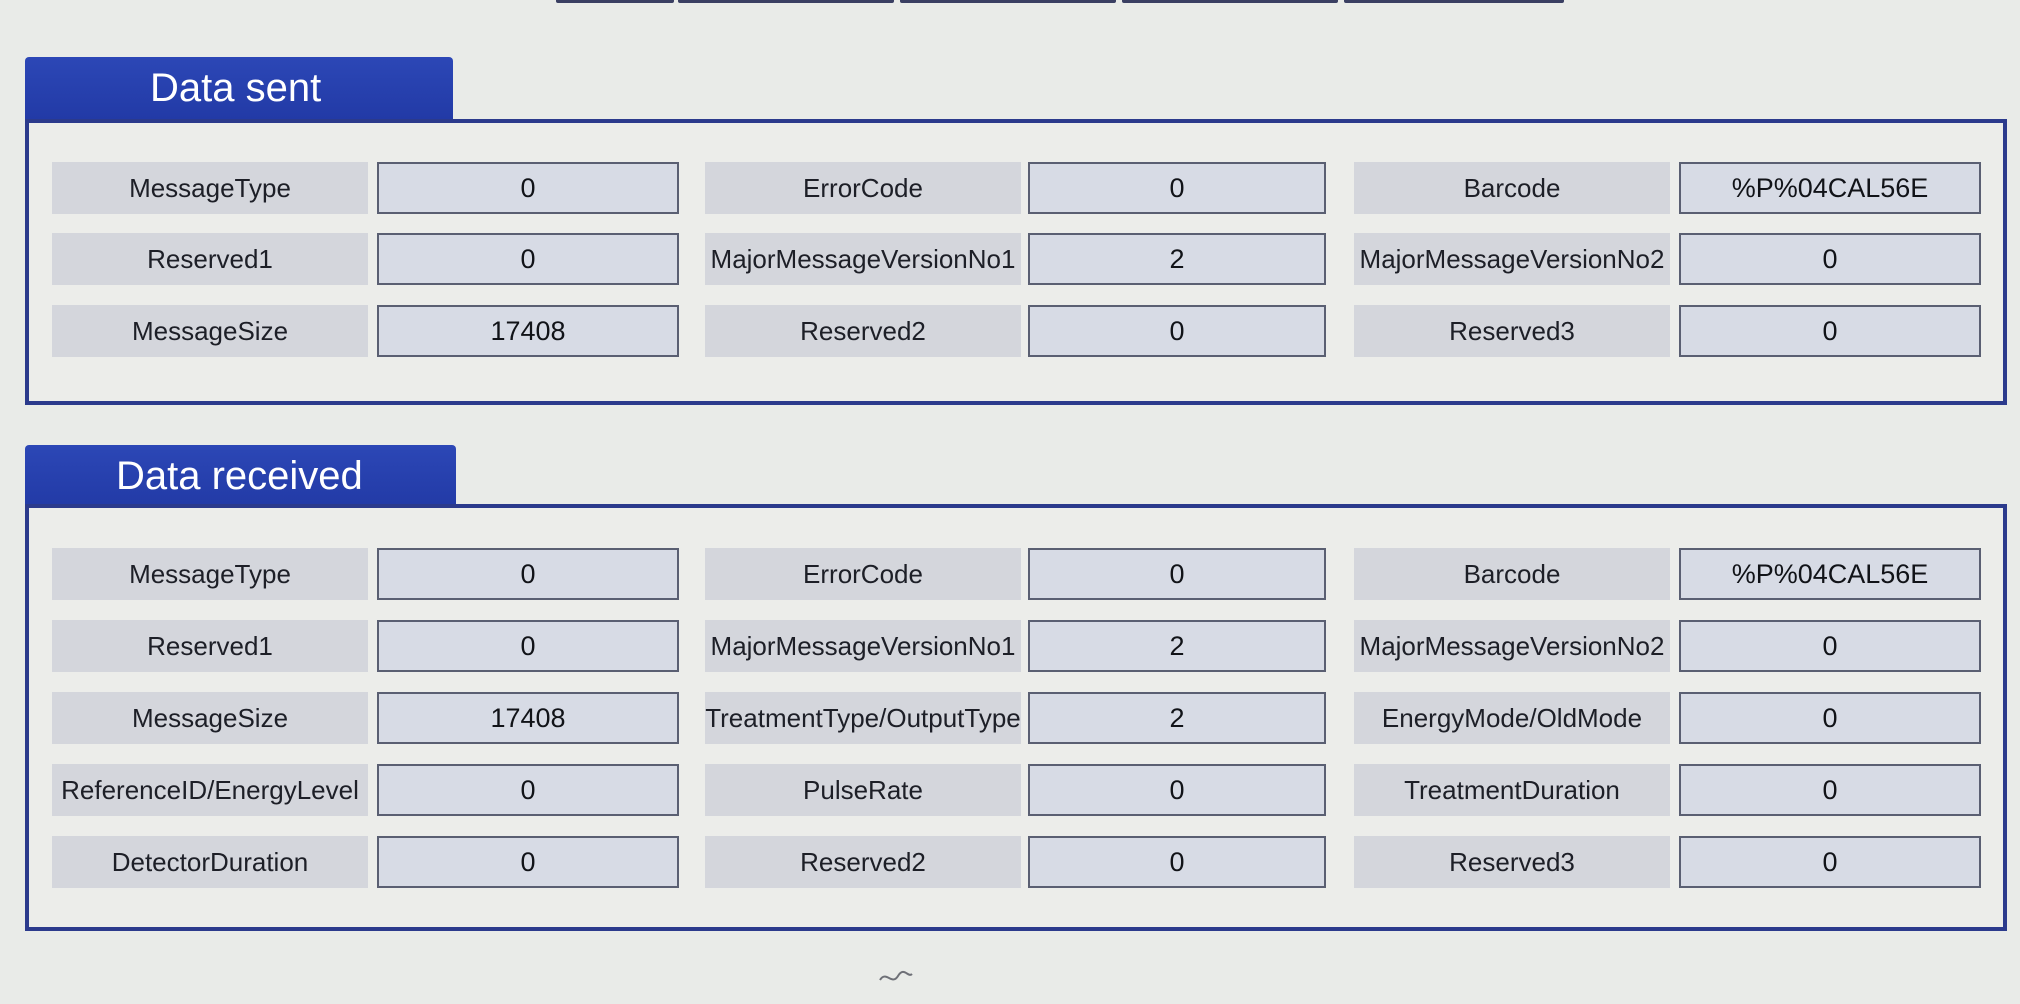 The height and width of the screenshot is (1004, 2020). Describe the element at coordinates (863, 718) in the screenshot. I see `field-label: TreatmentType/OutputType` at that location.